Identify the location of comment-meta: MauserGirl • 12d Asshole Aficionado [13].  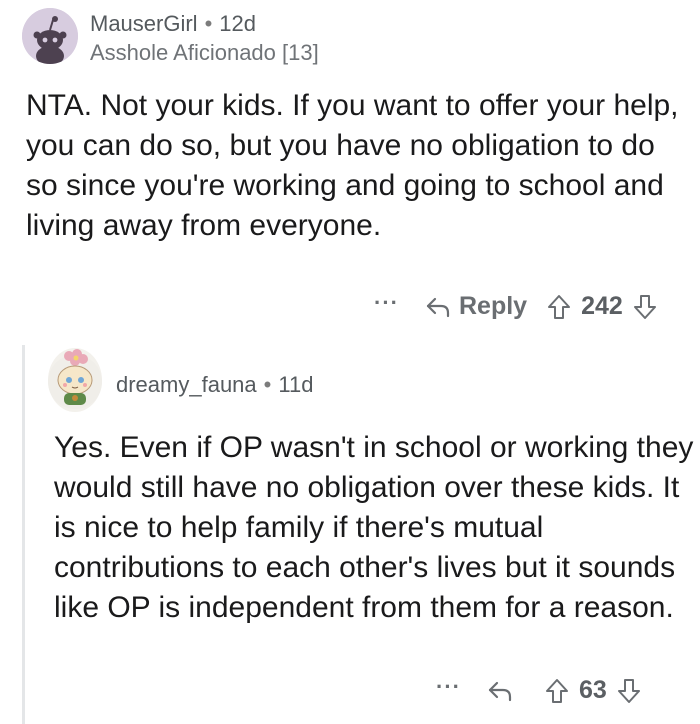
(204, 38).